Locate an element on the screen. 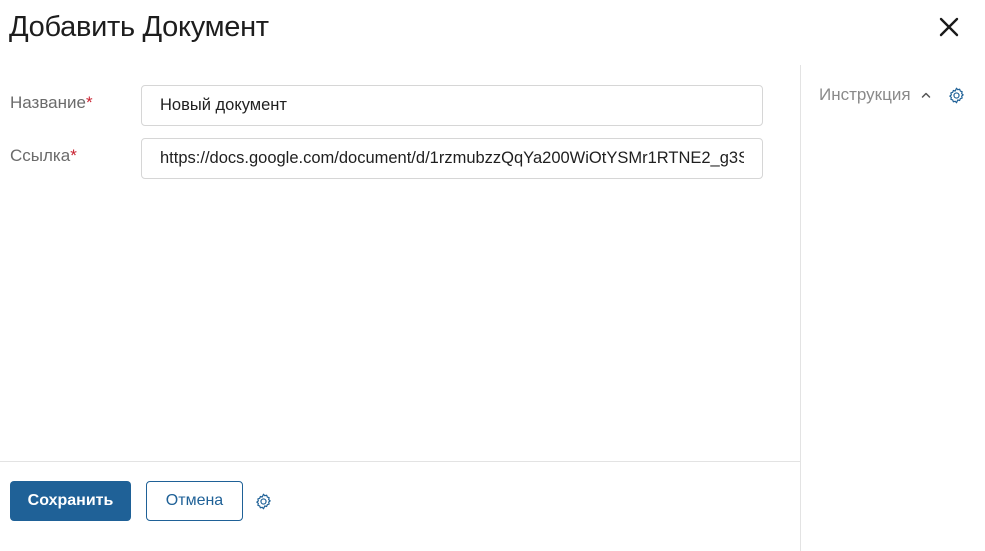 The image size is (985, 551). dialog-title: Добавить Документ is located at coordinates (139, 27).